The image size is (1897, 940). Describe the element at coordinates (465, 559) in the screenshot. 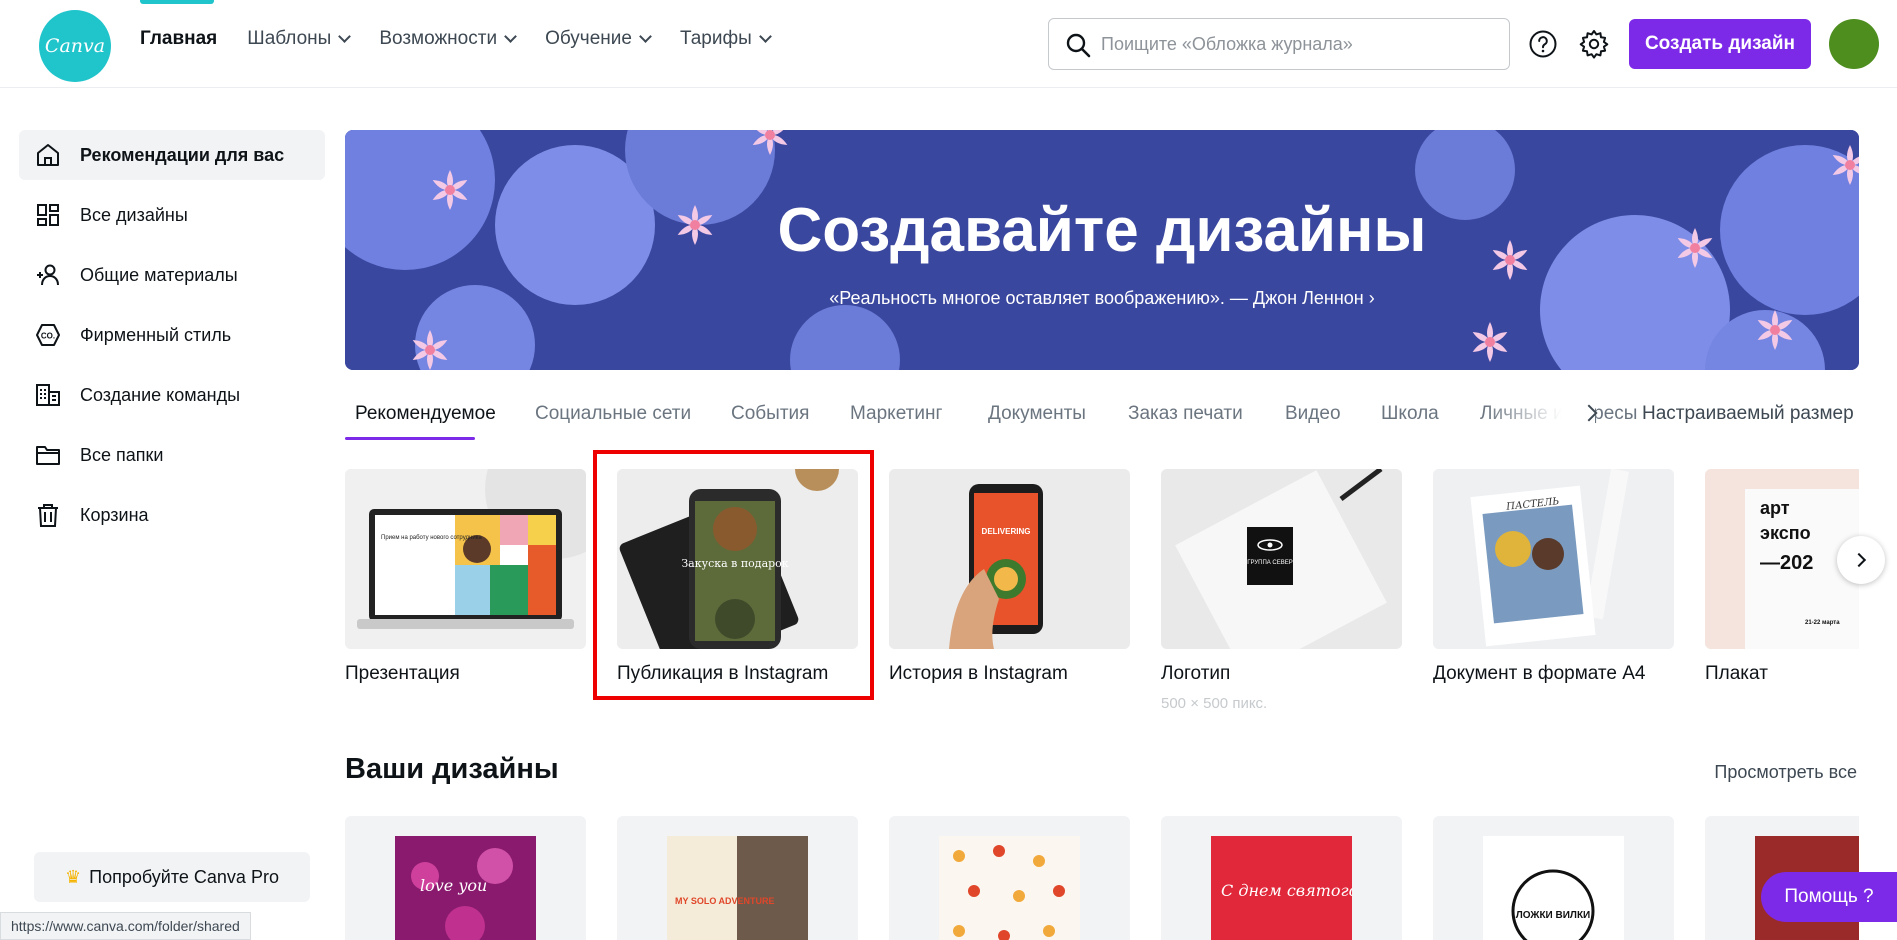

I see `template-thumbnail: Прием на работу нового сотрудника` at that location.